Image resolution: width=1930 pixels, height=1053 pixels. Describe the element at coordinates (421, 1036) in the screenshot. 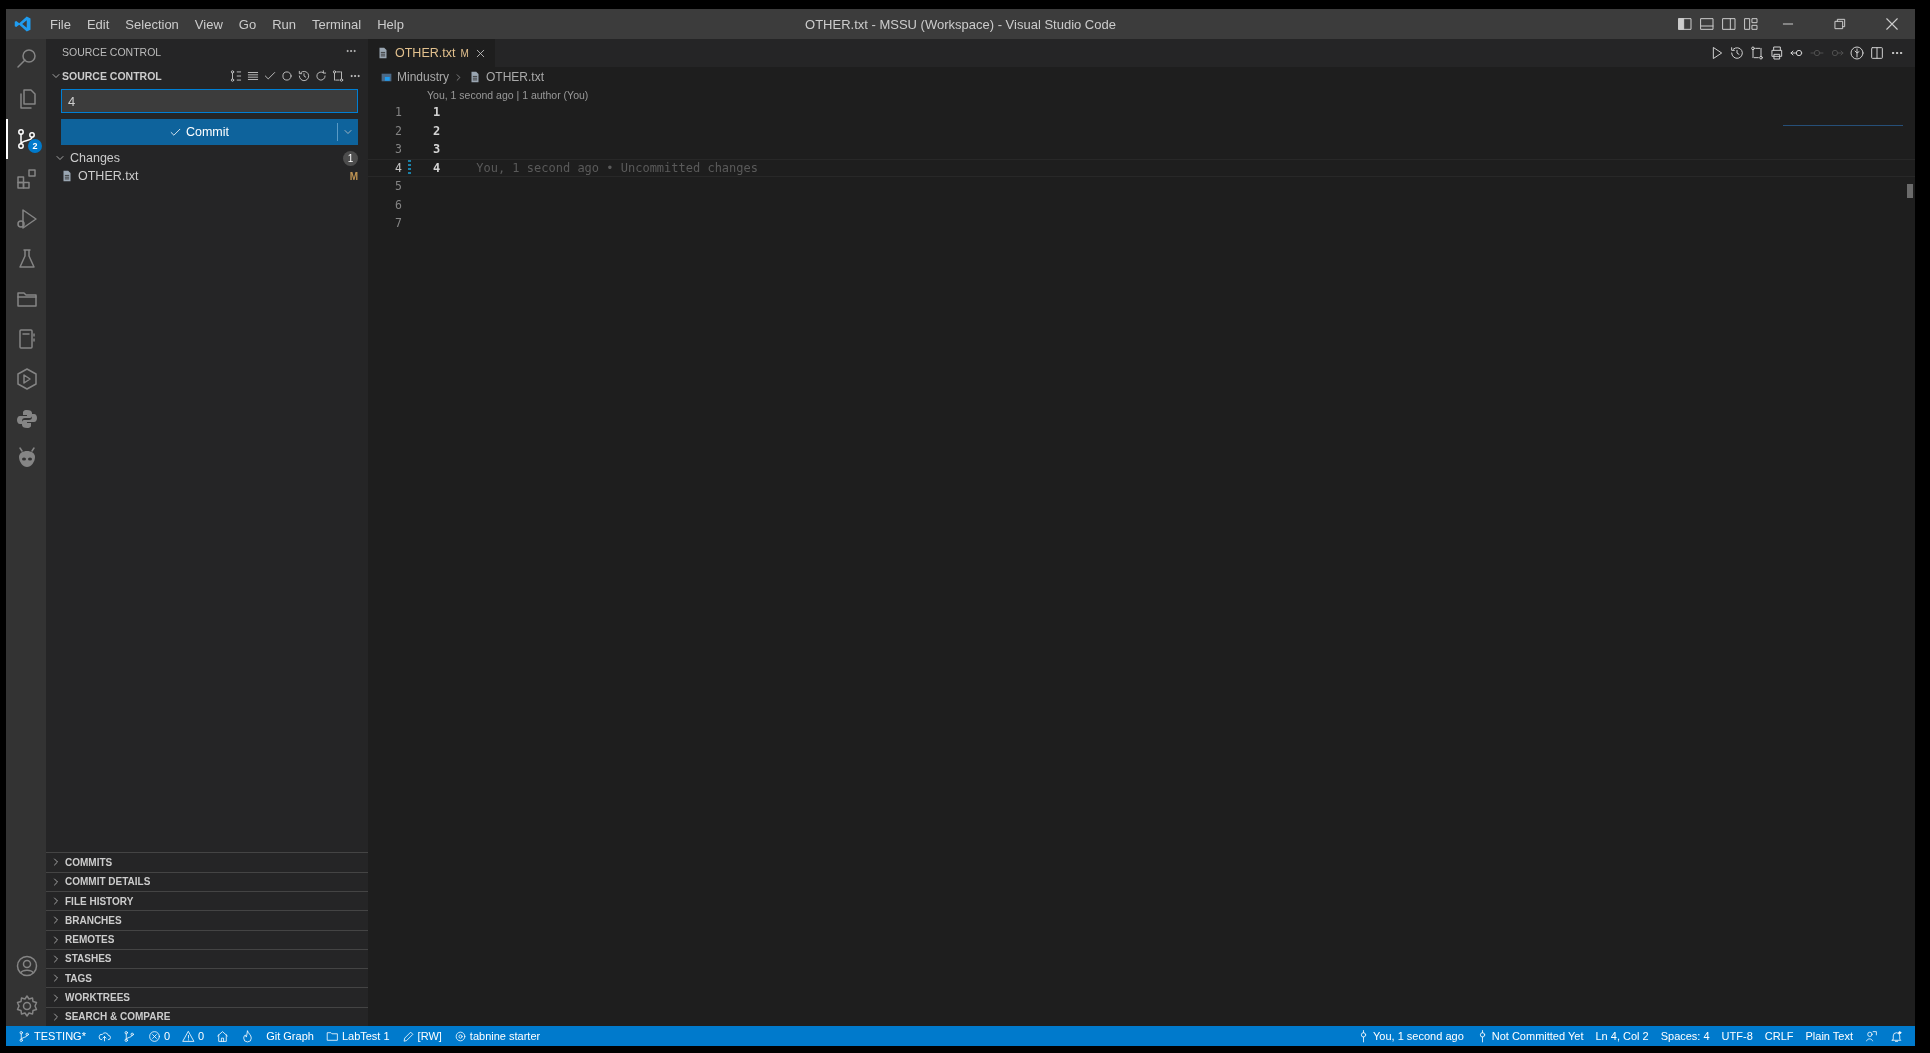

I see `status-item: [RW]` at that location.